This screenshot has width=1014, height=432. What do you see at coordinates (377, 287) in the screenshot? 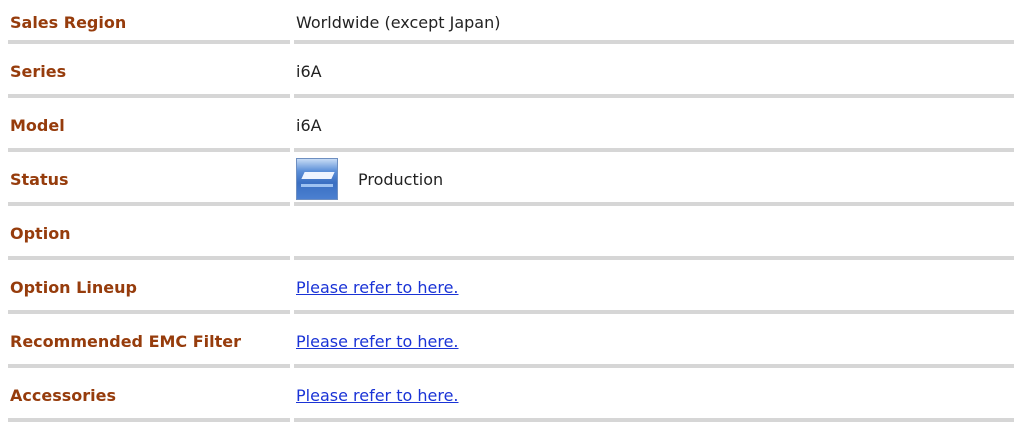
I see `option-lineup-link: Please refer to here.` at bounding box center [377, 287].